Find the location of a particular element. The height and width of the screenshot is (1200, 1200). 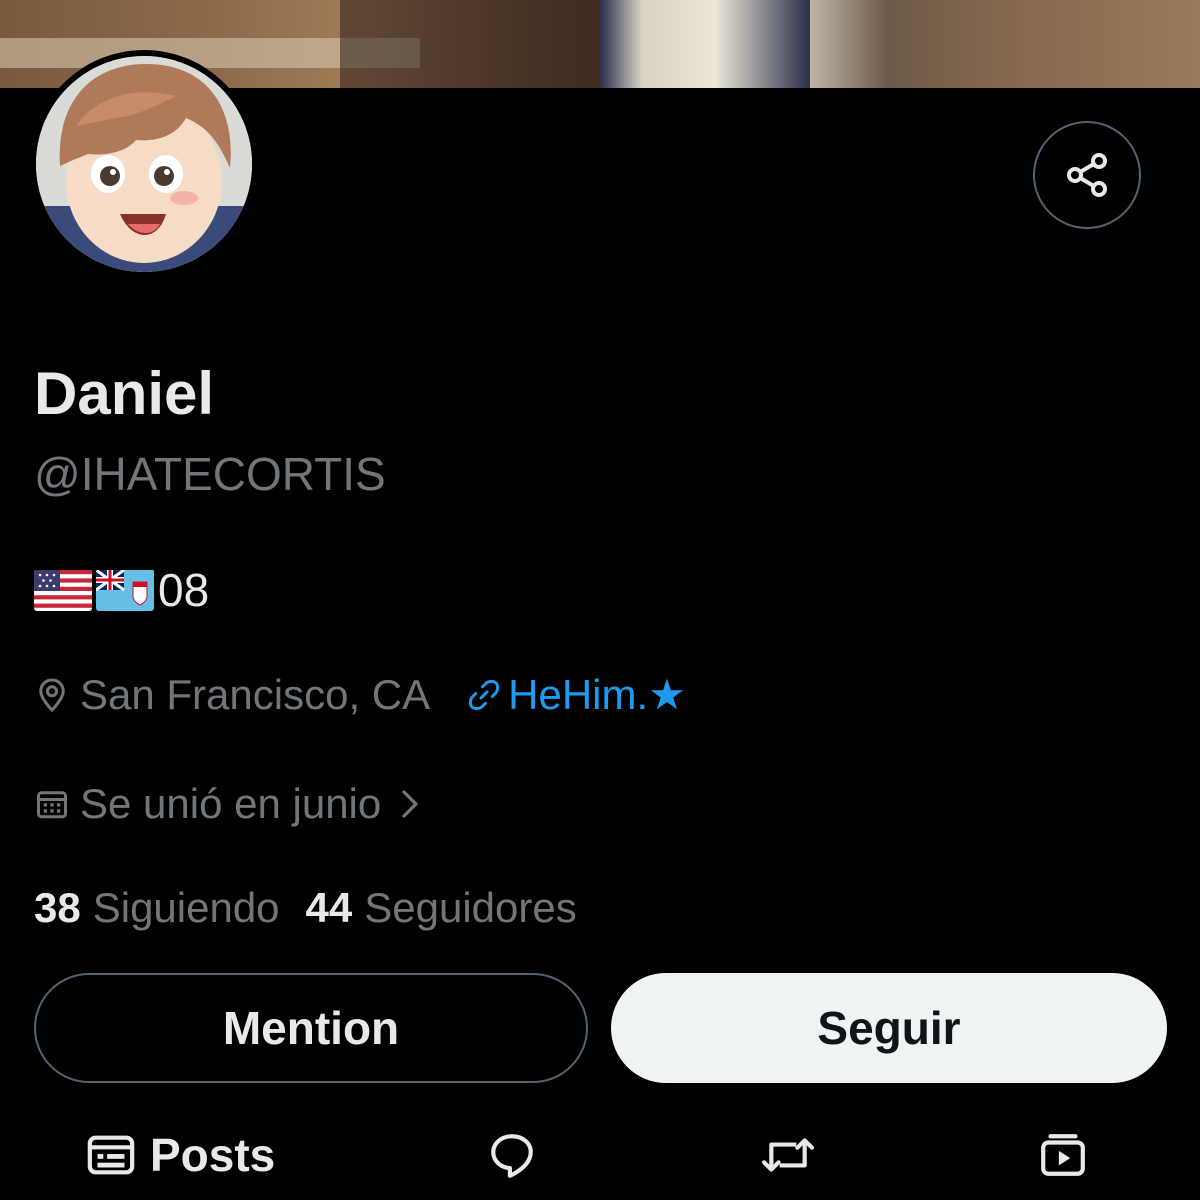

location-icon is located at coordinates (52, 695).